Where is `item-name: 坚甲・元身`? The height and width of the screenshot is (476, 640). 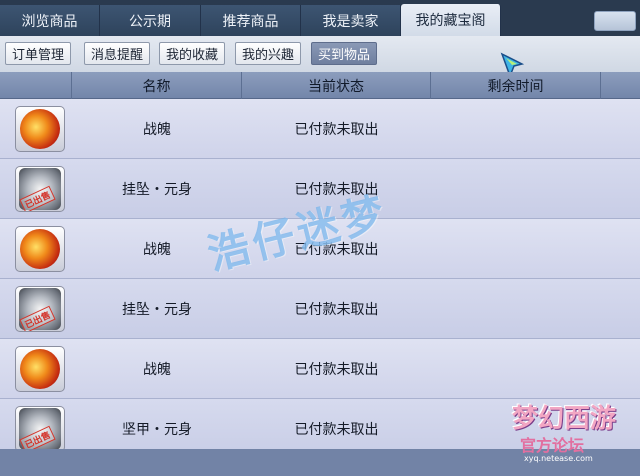
item-name: 坚甲・元身 is located at coordinates (157, 430).